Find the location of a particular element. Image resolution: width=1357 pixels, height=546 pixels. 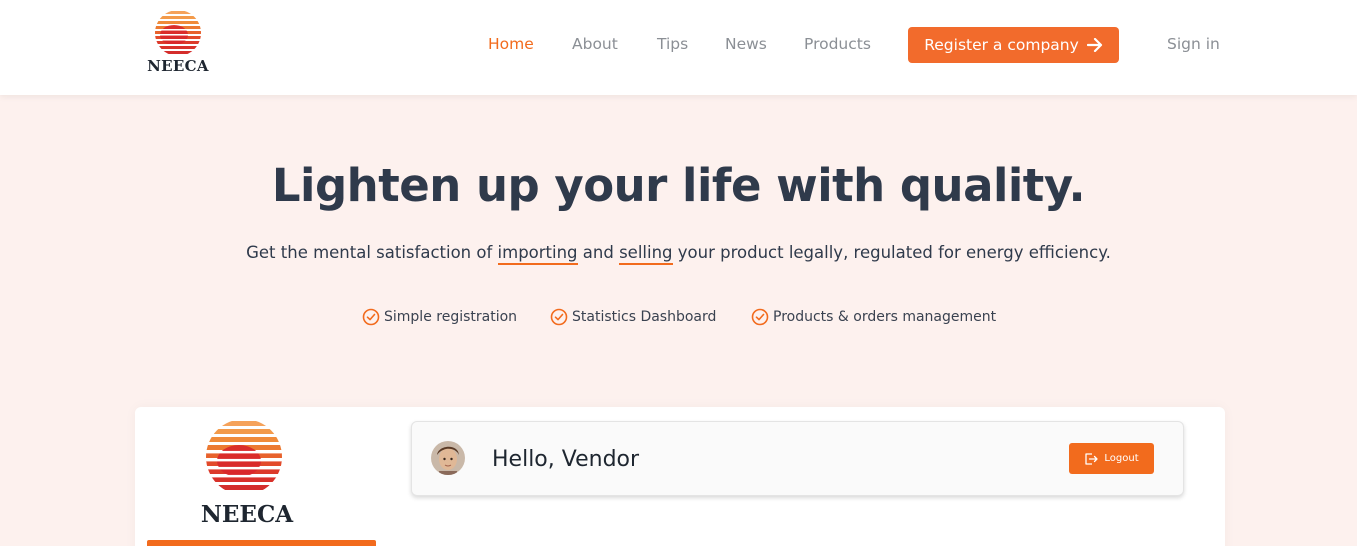

nav-about: About is located at coordinates (595, 44).